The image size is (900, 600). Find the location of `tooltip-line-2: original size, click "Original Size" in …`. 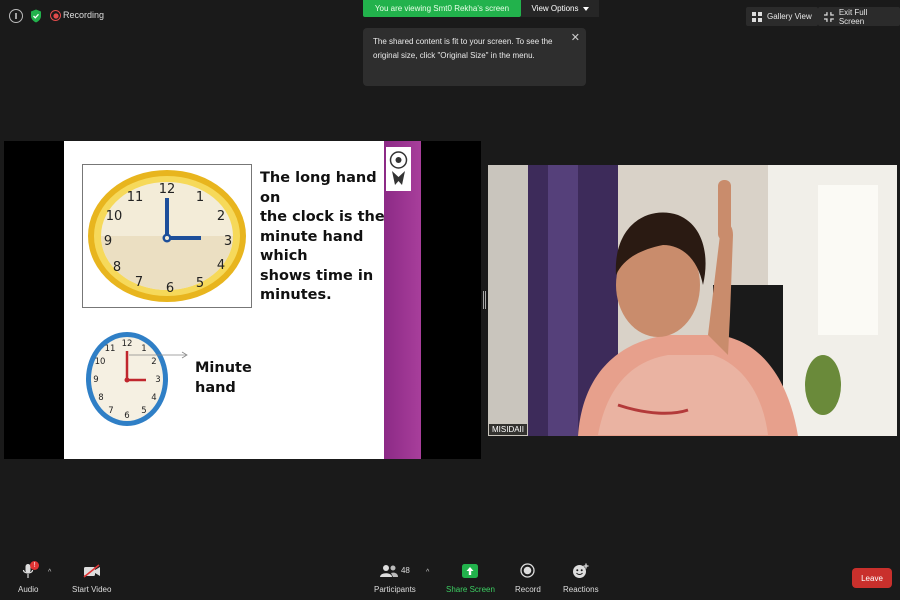

tooltip-line-2: original size, click "Original Size" in … is located at coordinates (454, 55).